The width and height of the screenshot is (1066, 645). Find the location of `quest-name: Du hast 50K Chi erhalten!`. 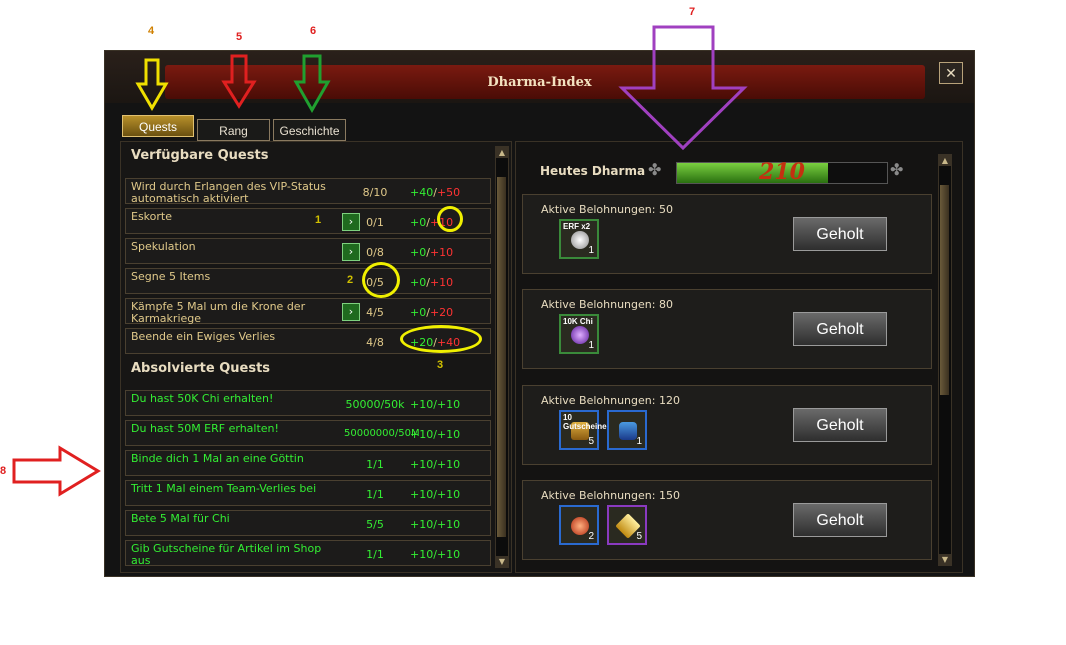

quest-name: Du hast 50K Chi erhalten! is located at coordinates (202, 398).